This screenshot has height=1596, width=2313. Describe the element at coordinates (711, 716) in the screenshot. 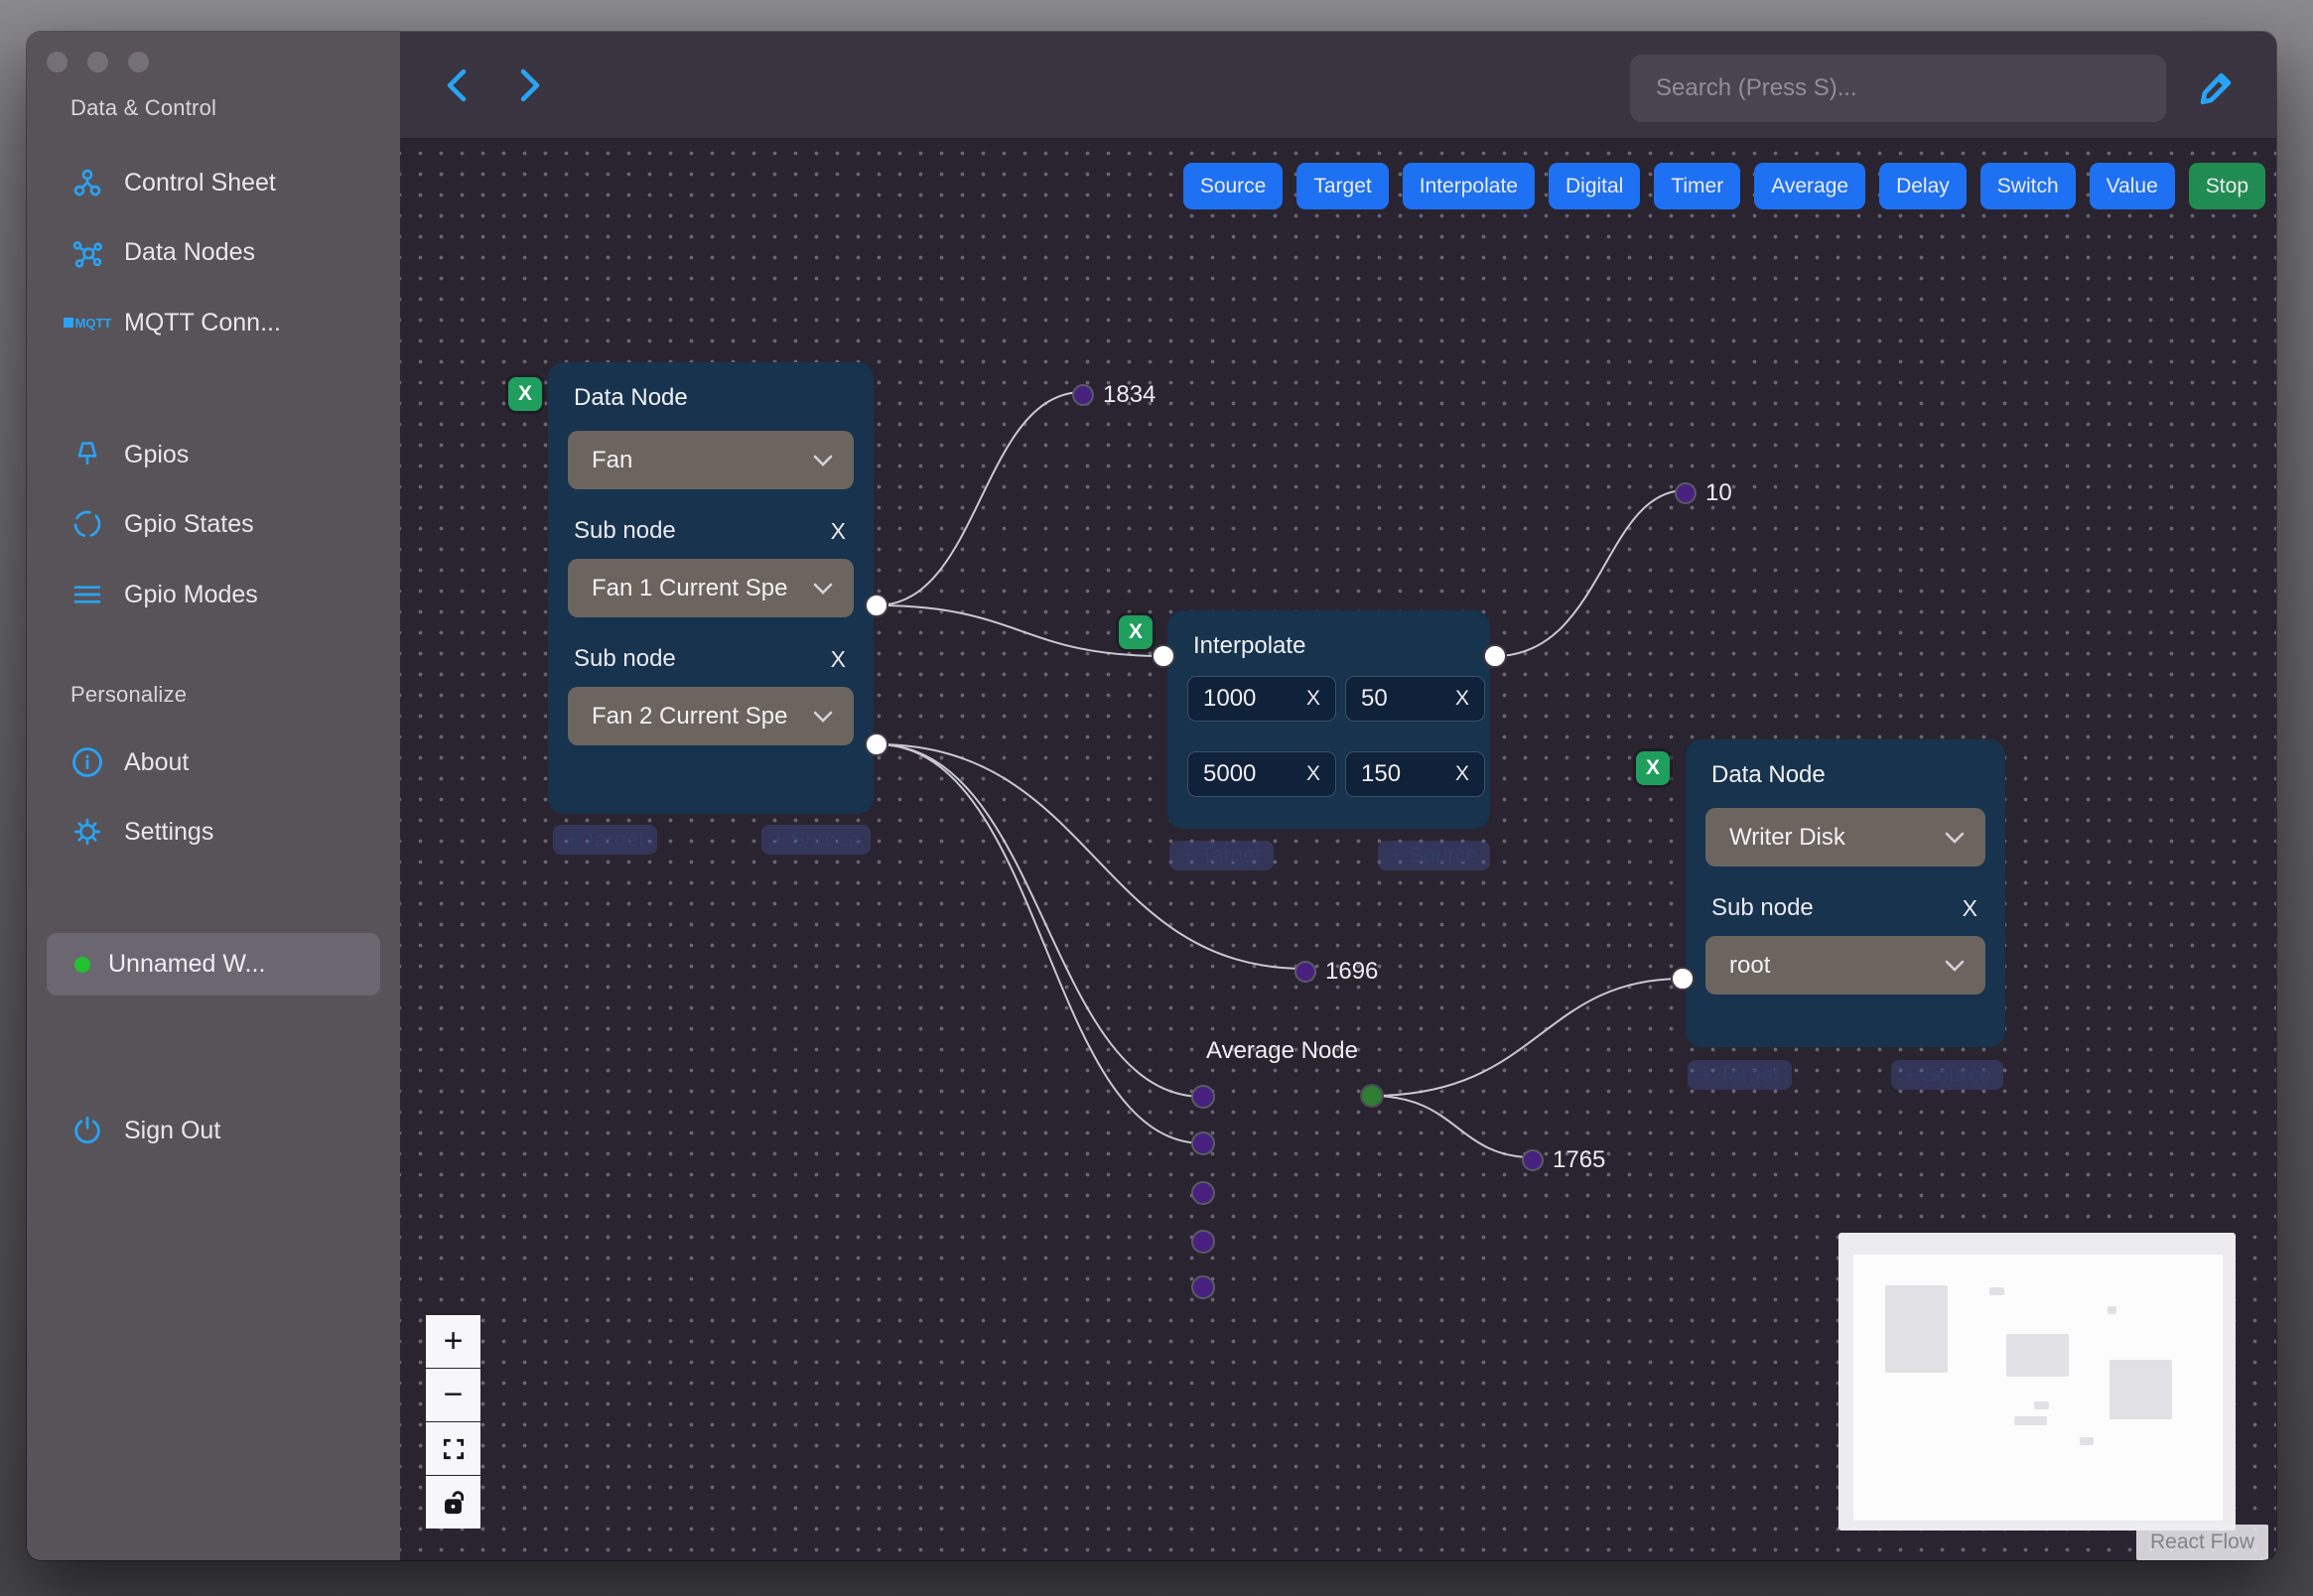

I see `sub-node-select: Fan 2 Current Spe` at that location.